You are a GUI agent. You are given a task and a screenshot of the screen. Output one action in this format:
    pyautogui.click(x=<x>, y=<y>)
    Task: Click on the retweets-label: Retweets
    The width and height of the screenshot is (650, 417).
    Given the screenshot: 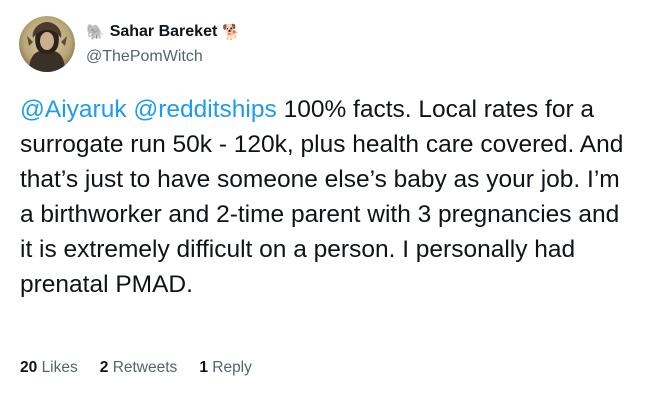 What is the action you would take?
    pyautogui.click(x=145, y=367)
    